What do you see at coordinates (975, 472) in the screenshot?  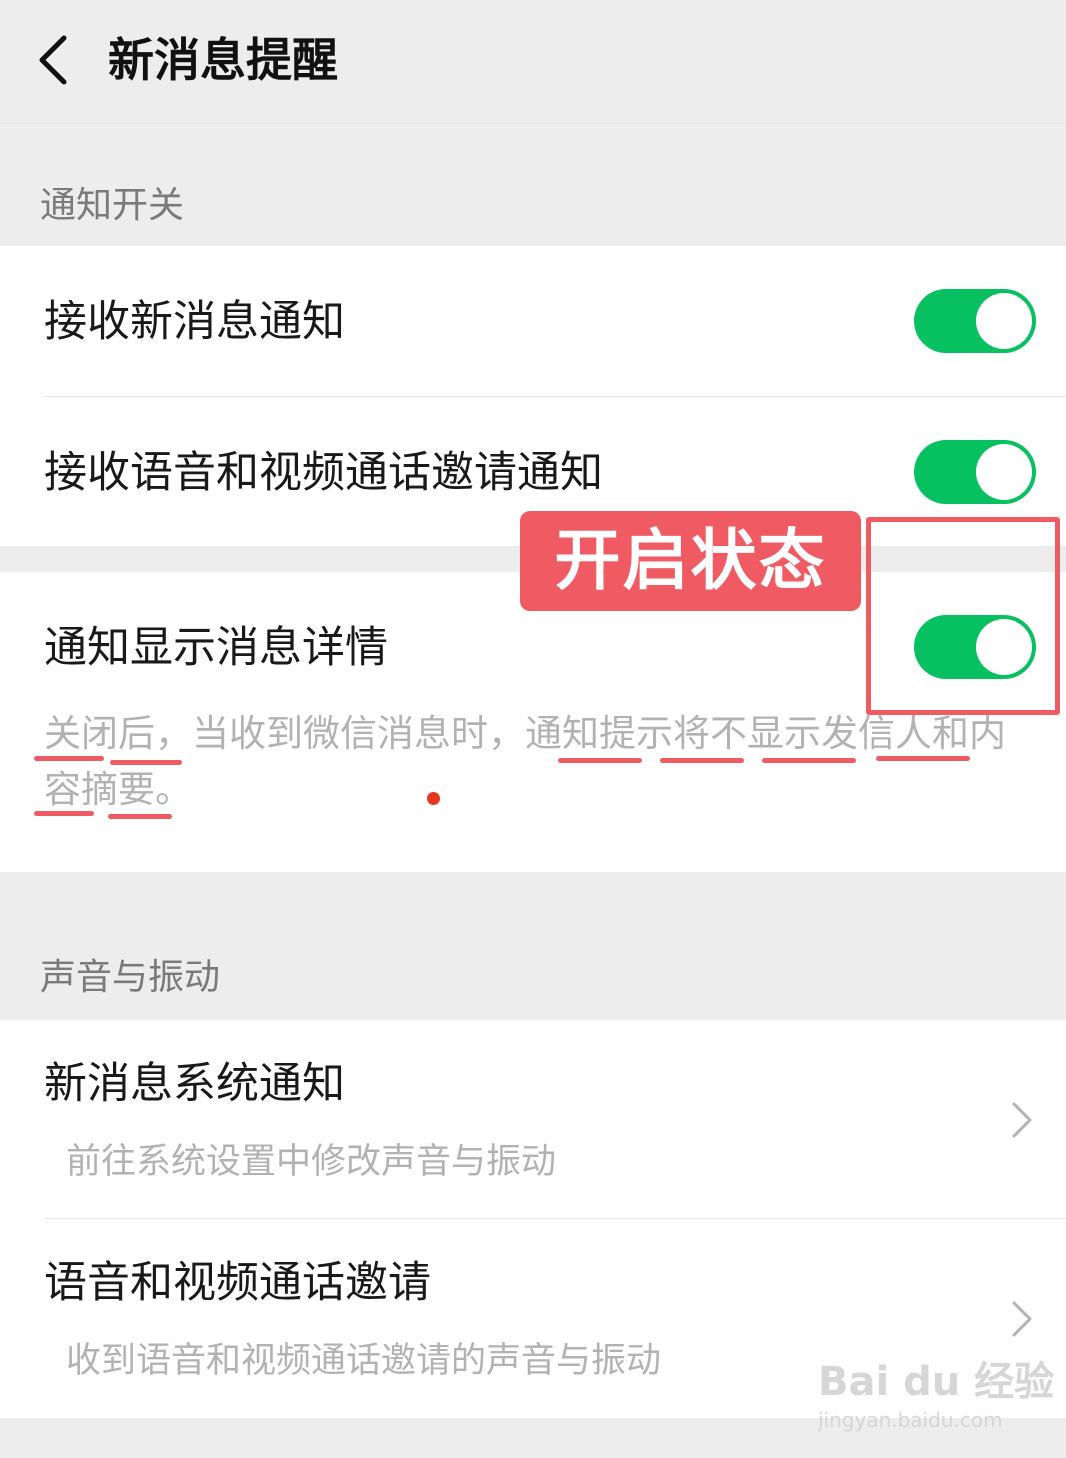 I see `receive-call-invite-toggle` at bounding box center [975, 472].